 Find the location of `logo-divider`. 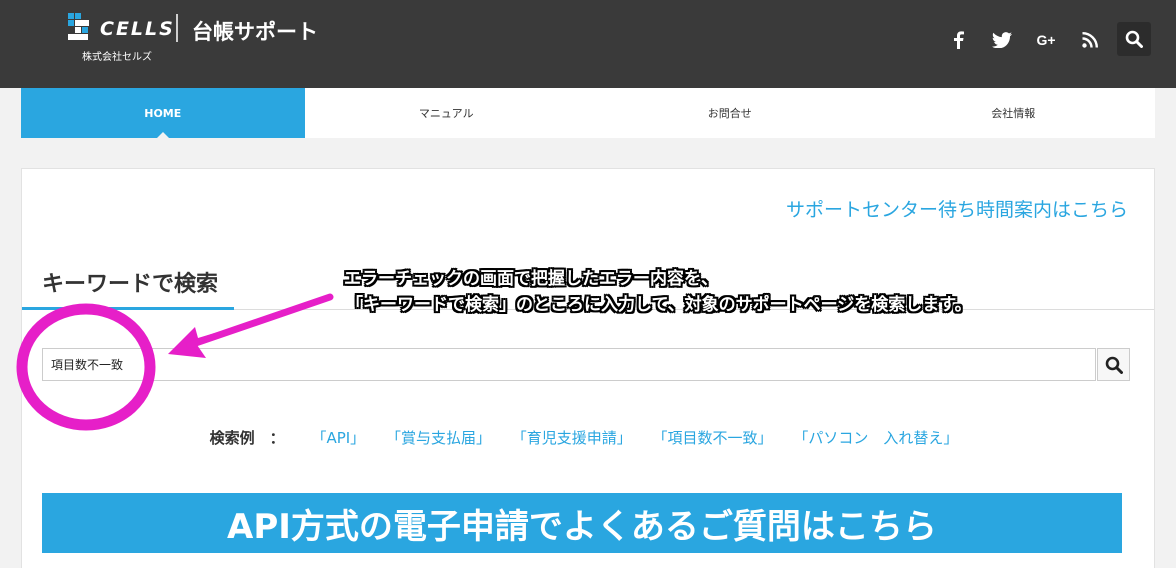

logo-divider is located at coordinates (177, 28).